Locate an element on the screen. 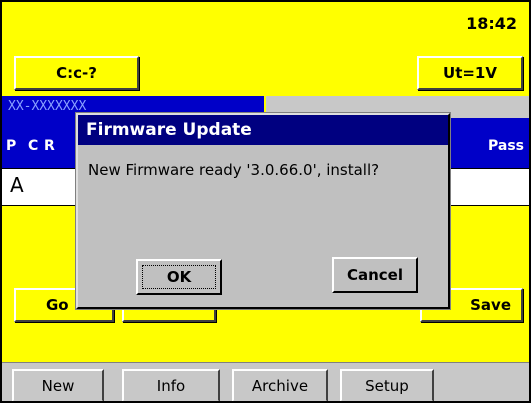 The image size is (531, 403). tab-new-label: New is located at coordinates (58, 385).